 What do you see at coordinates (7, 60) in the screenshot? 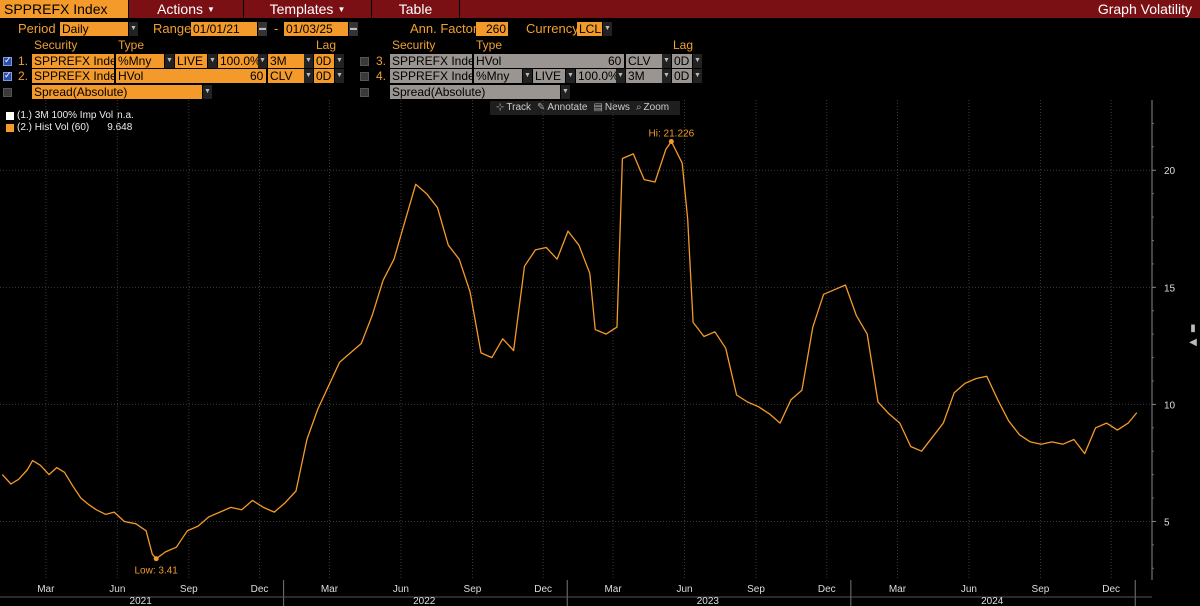
I see `row1-checkbox` at bounding box center [7, 60].